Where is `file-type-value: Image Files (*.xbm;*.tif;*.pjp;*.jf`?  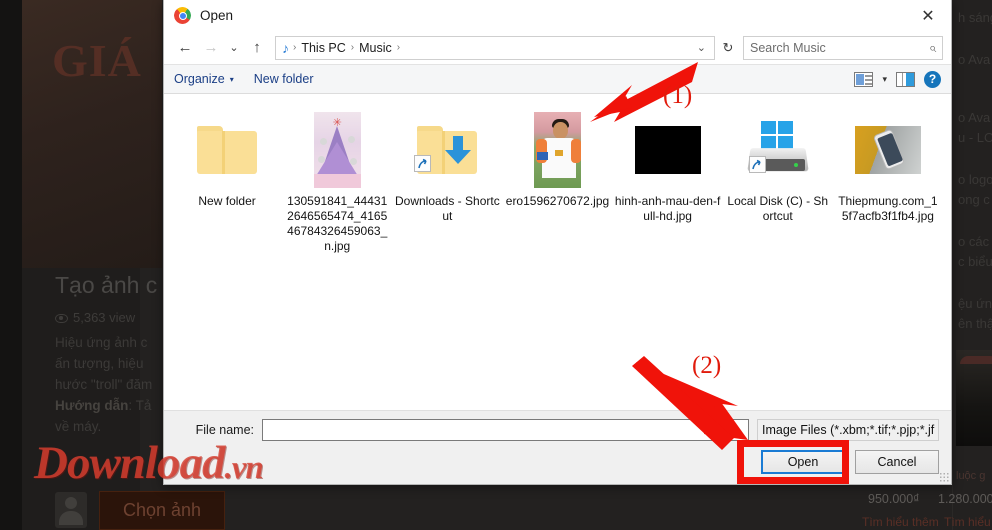
file-type-value: Image Files (*.xbm;*.tif;*.pjp;*.jf is located at coordinates (848, 430).